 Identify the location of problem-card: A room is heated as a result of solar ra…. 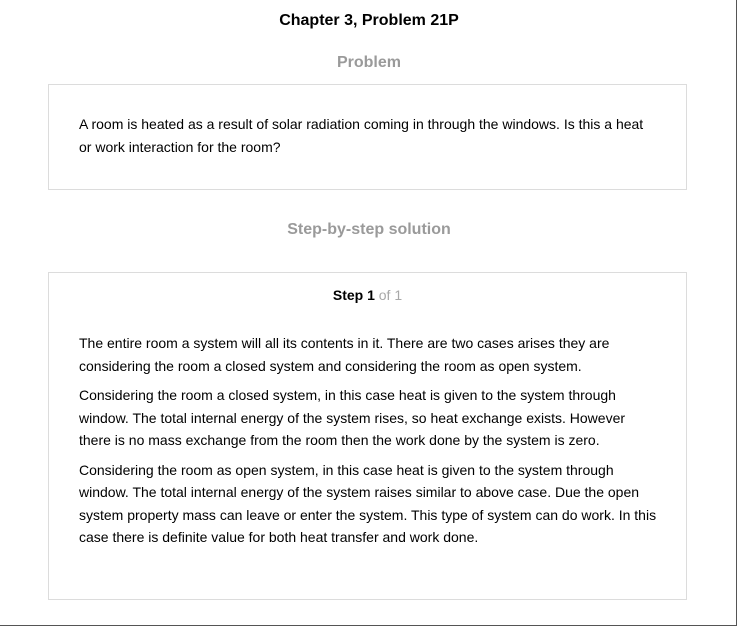
(367, 137).